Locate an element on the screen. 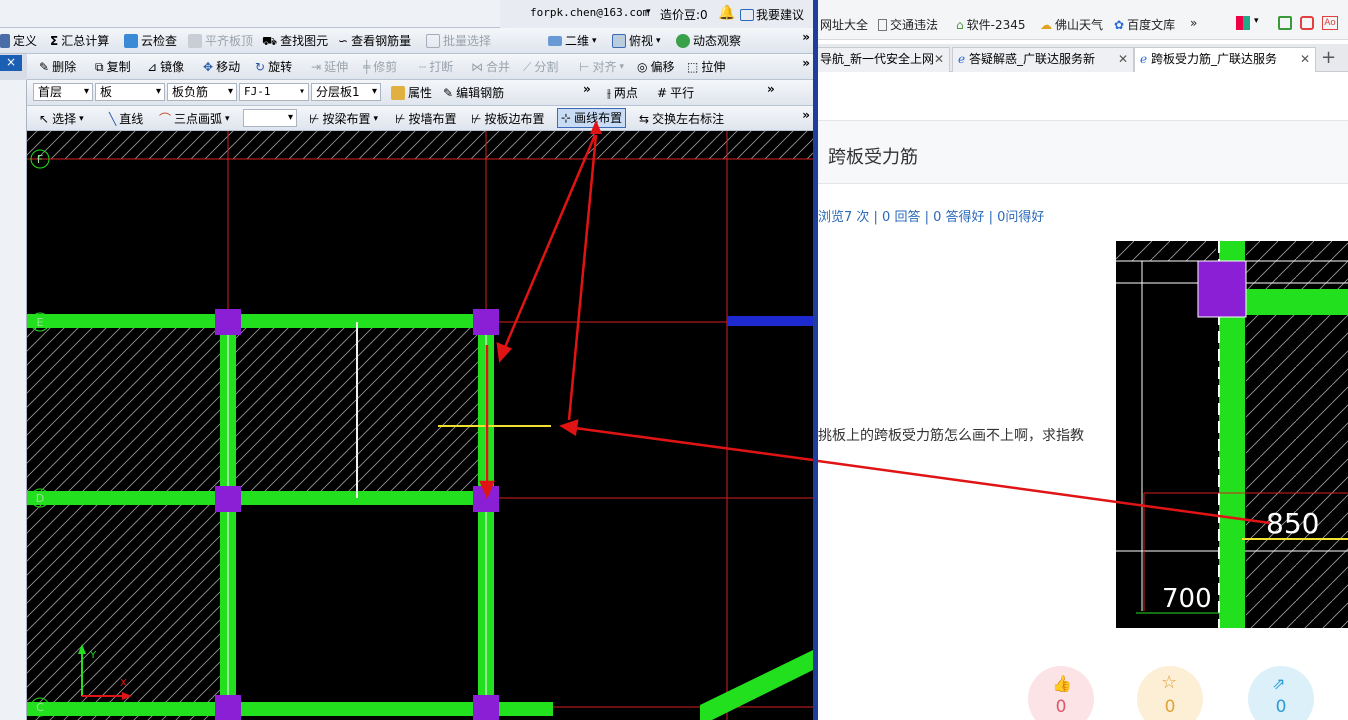 The width and height of the screenshot is (1348, 720). tab-qa: ℯ 答疑解惑_广联达服务新 ✕ is located at coordinates (1043, 59).